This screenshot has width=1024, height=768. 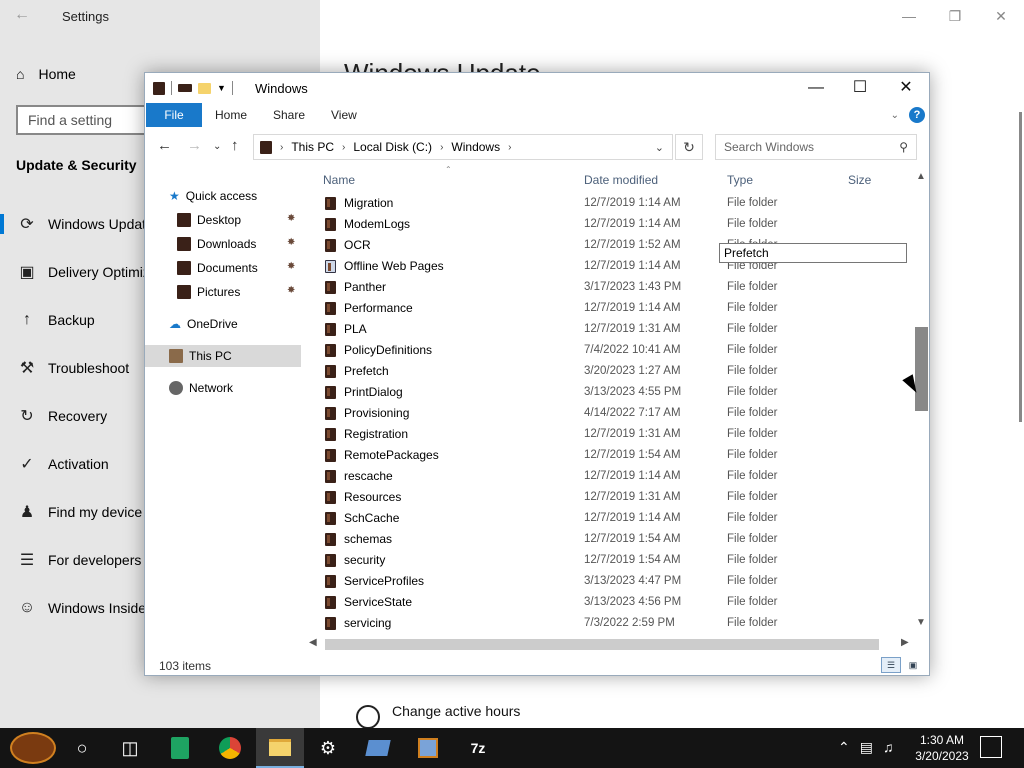 What do you see at coordinates (230, 748) in the screenshot?
I see `chrome-icon` at bounding box center [230, 748].